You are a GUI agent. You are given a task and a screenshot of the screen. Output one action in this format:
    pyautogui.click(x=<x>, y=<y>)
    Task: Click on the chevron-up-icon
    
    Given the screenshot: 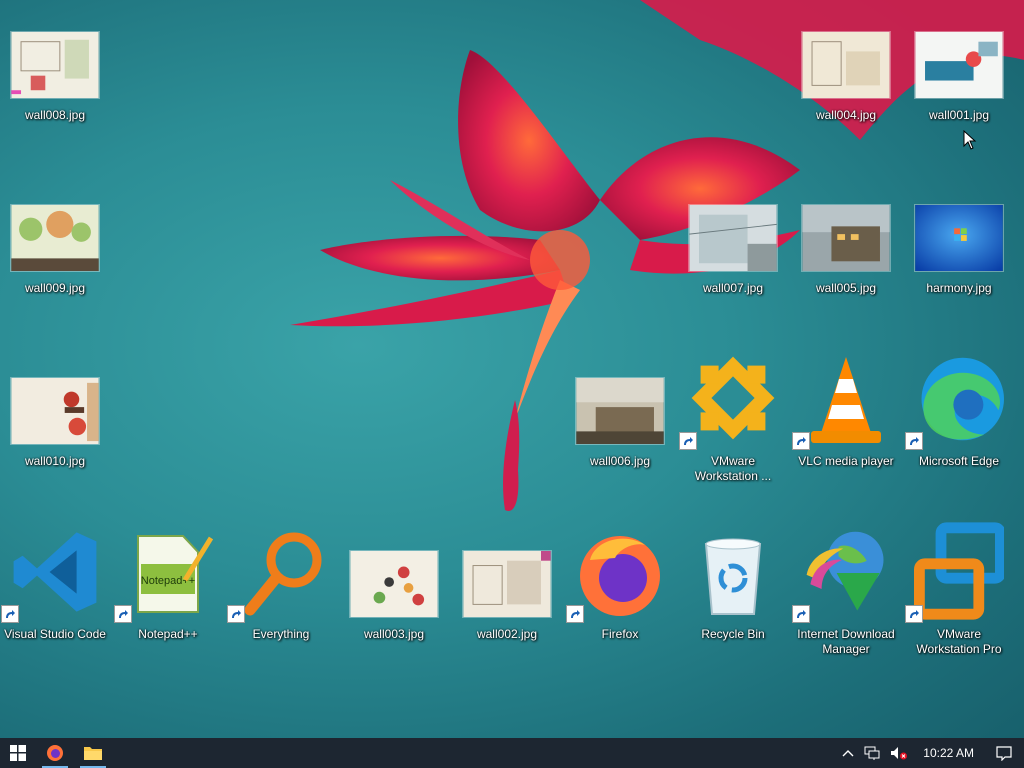 What is the action you would take?
    pyautogui.click(x=848, y=753)
    